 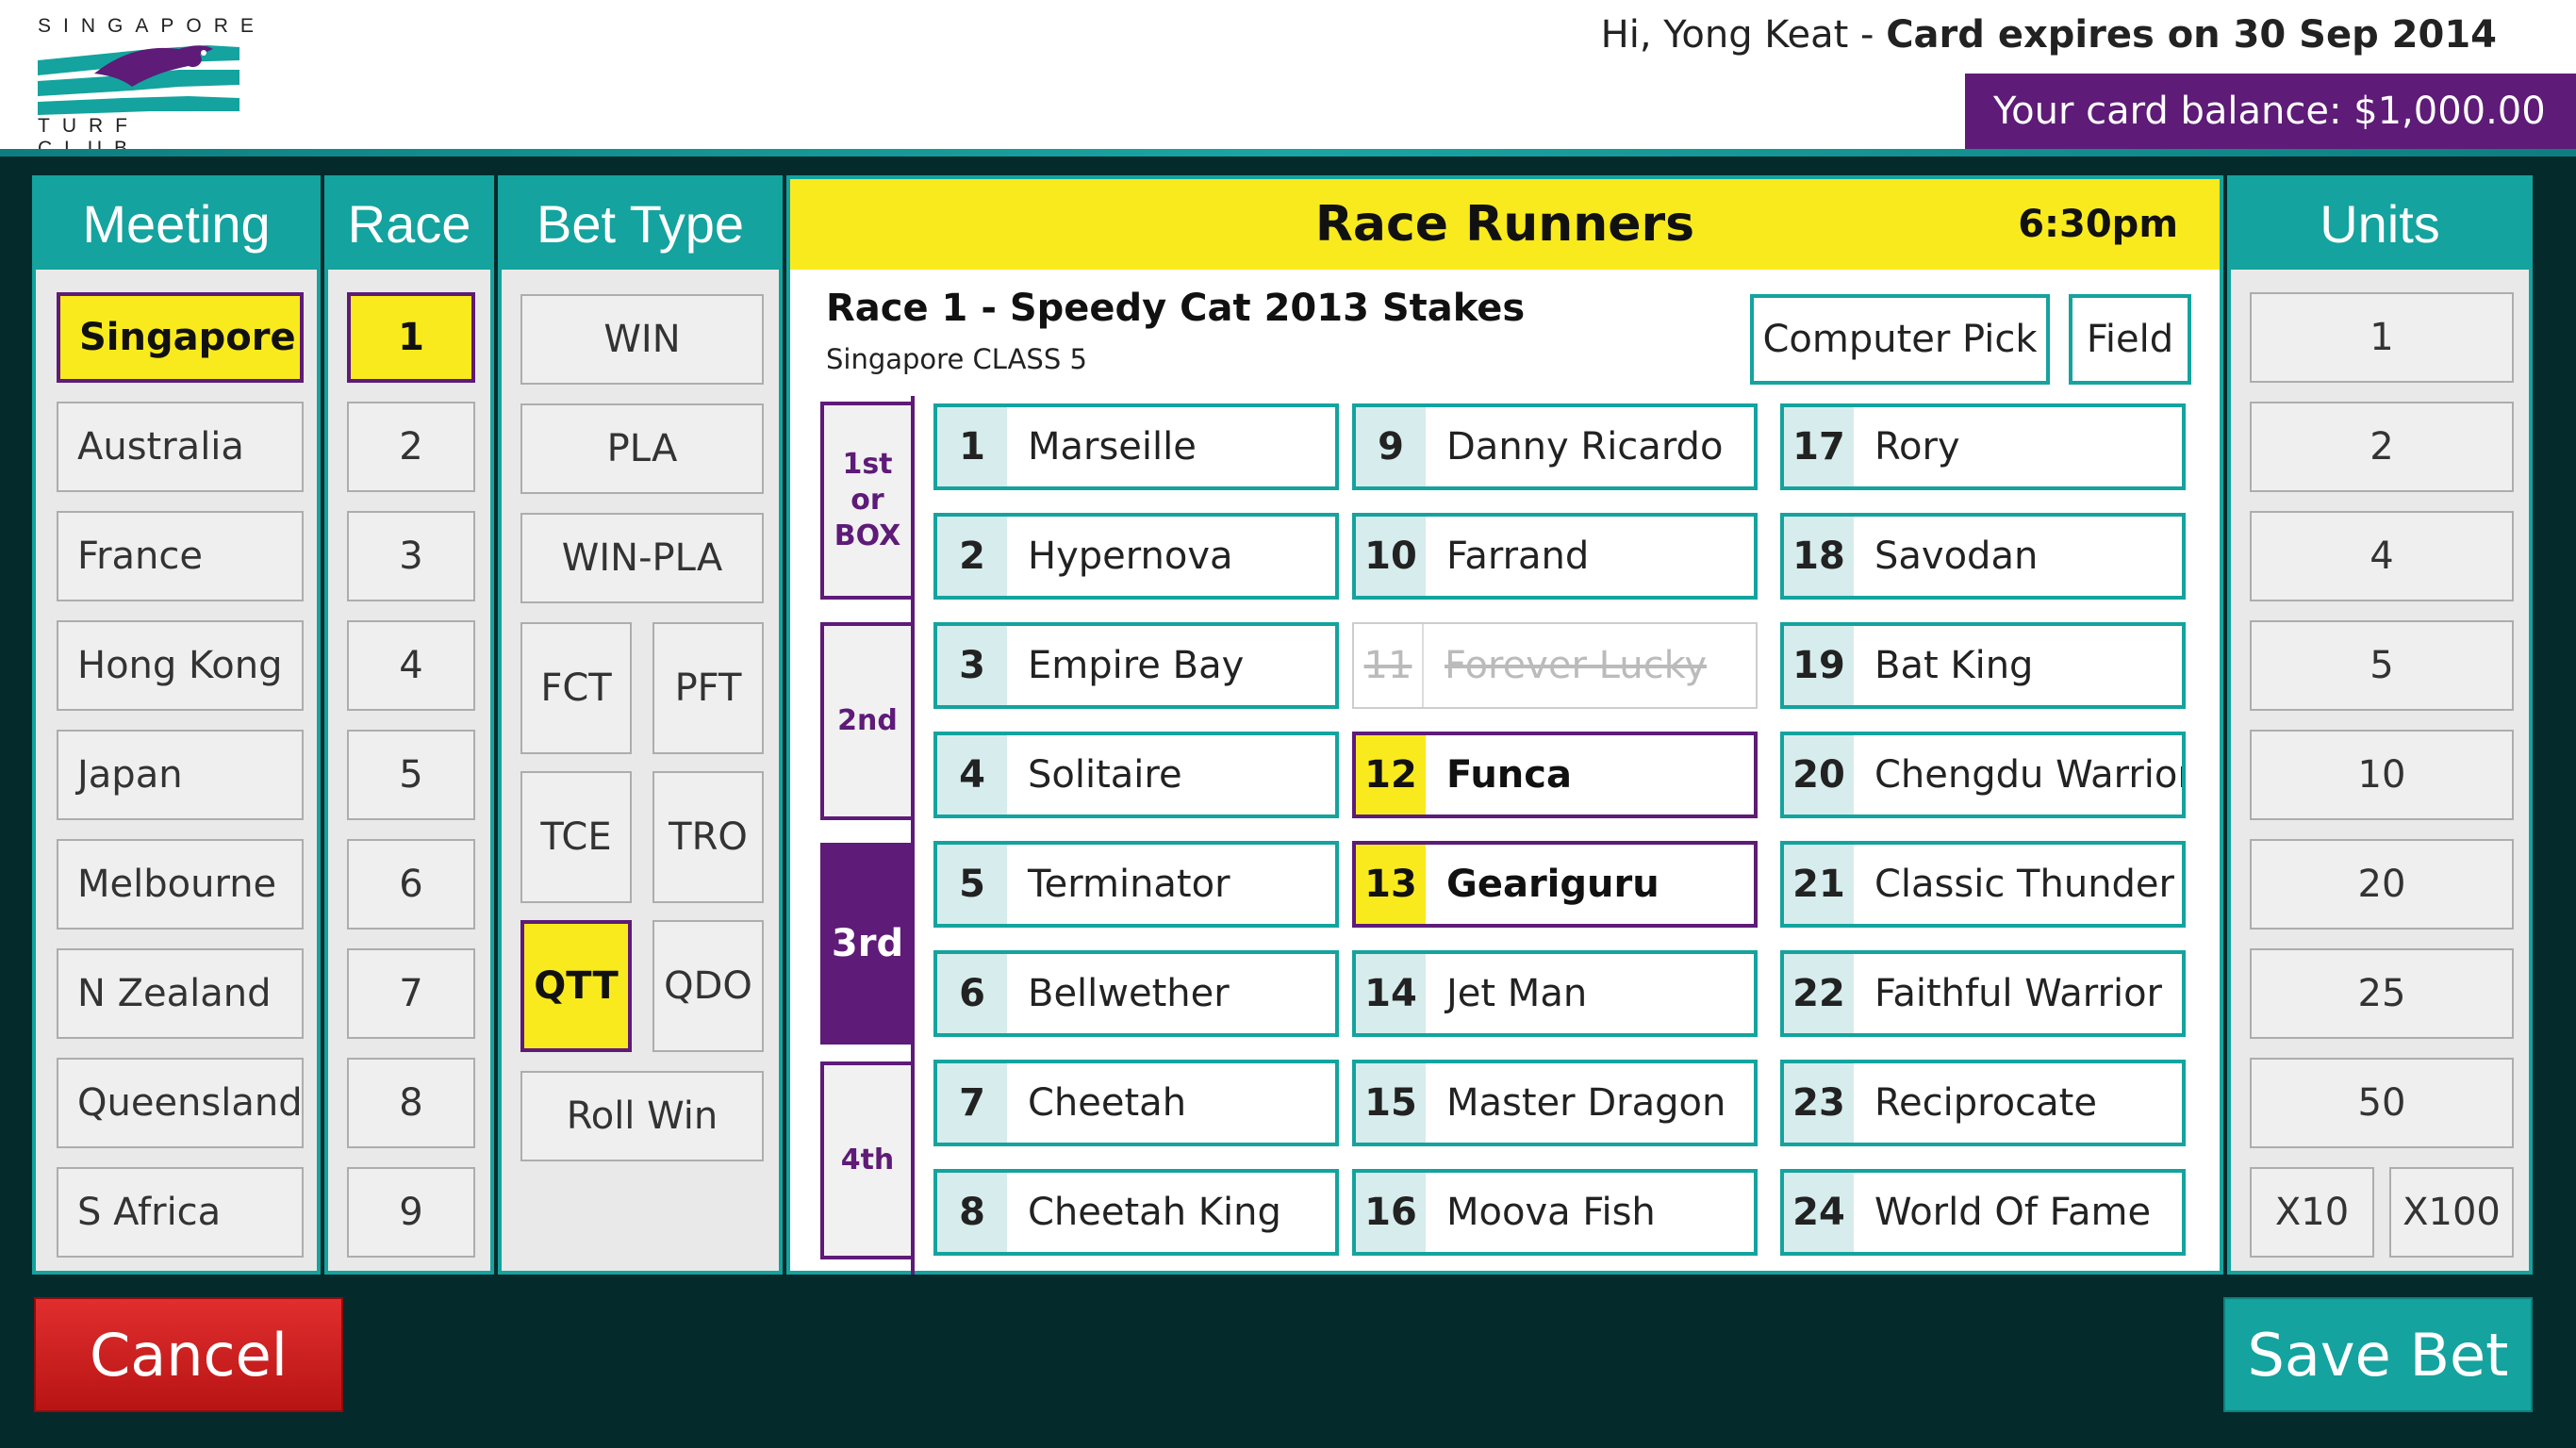 I want to click on runner-9: 9 Danny Ricardo, so click(x=1555, y=446).